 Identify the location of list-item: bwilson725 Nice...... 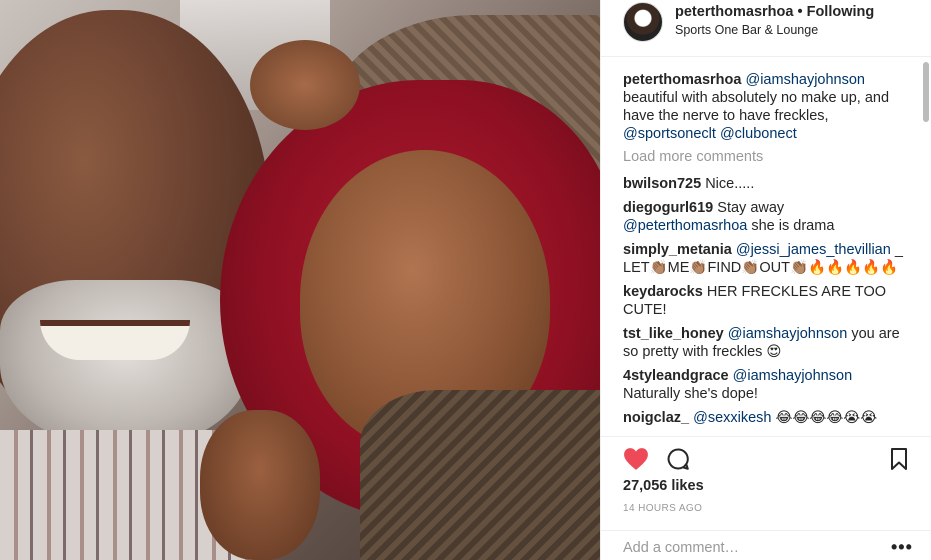
(767, 184).